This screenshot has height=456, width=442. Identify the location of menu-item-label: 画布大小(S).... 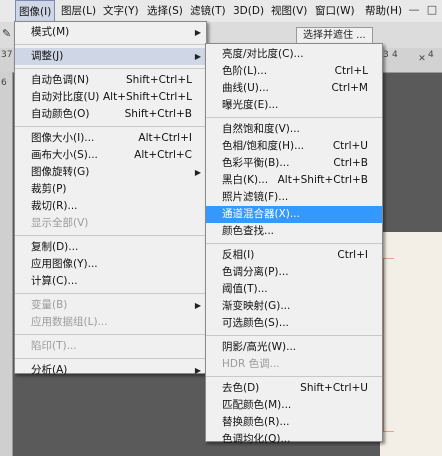
(64, 155).